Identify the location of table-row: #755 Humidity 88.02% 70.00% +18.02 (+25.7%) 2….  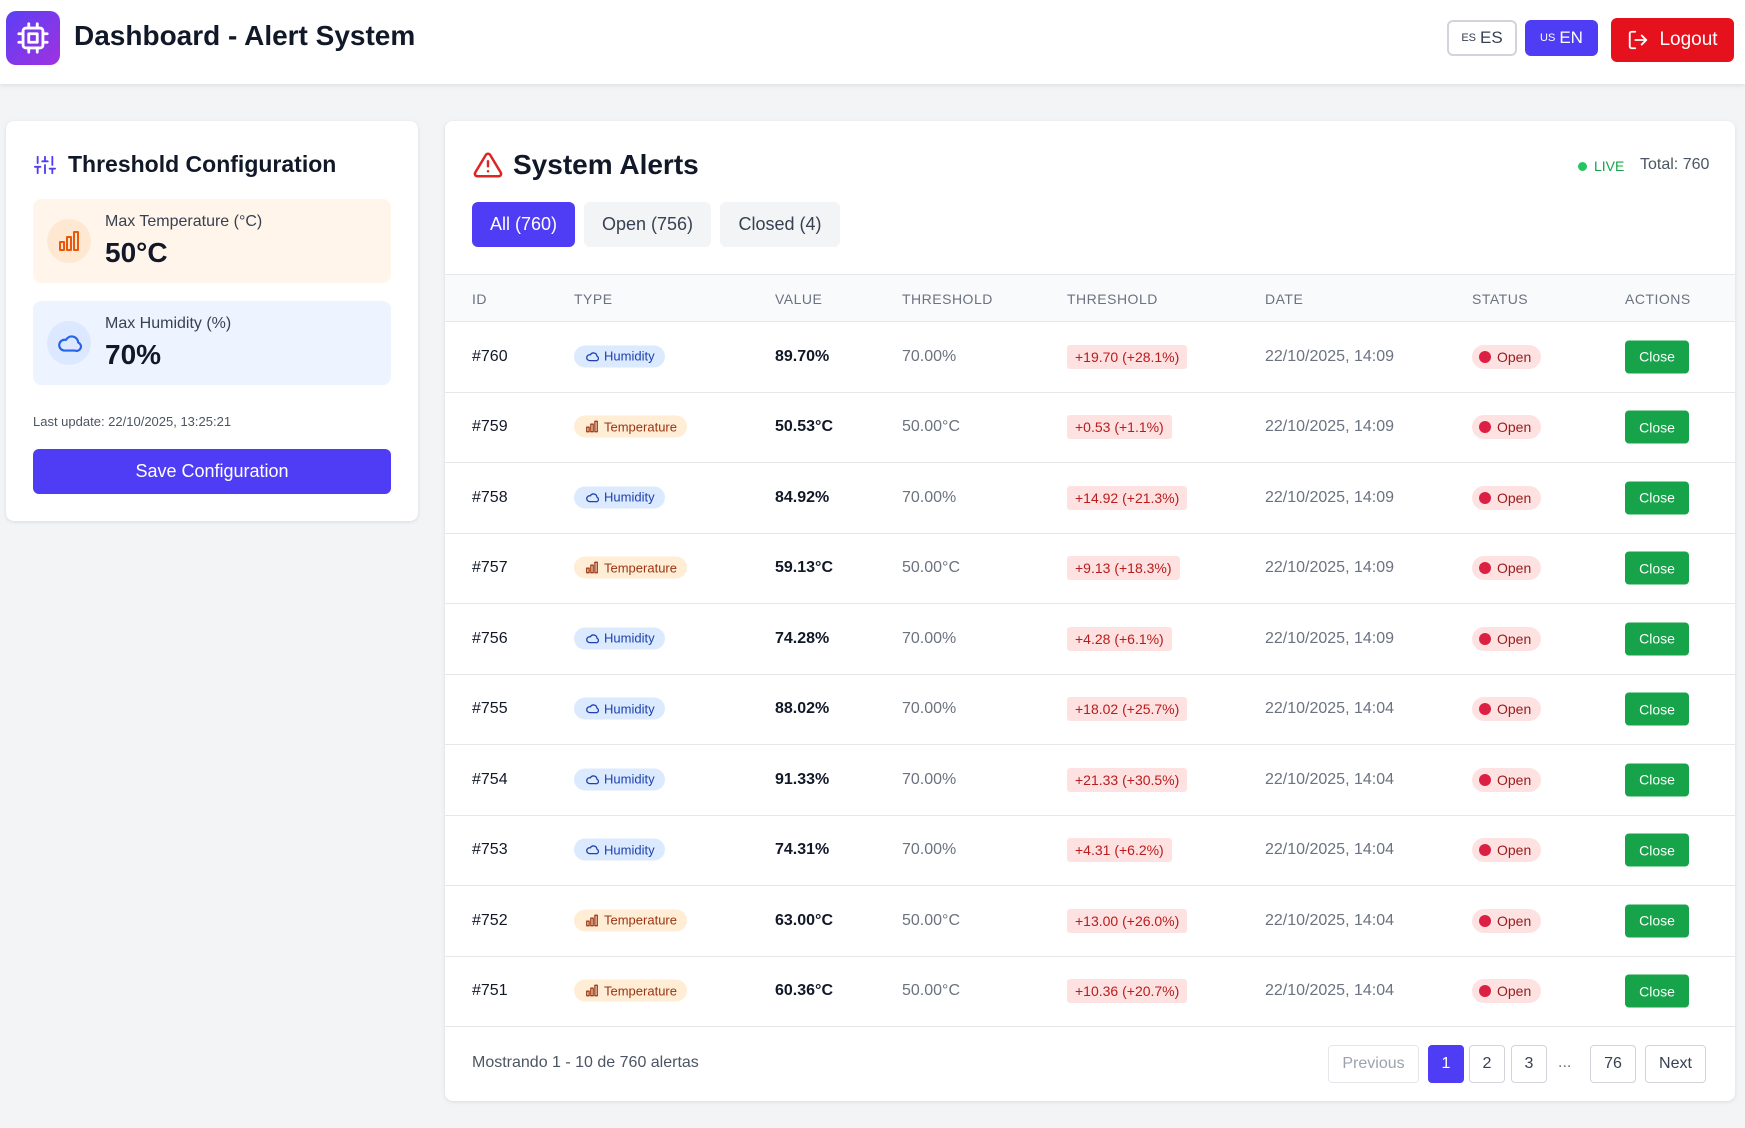
(1090, 710).